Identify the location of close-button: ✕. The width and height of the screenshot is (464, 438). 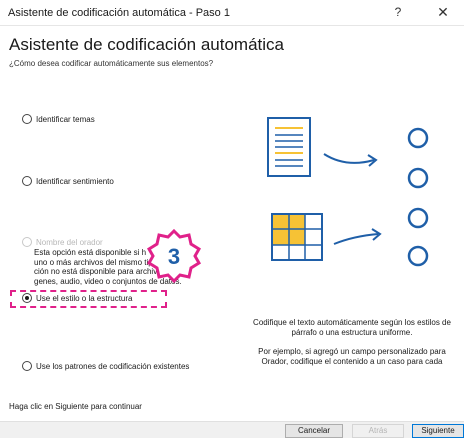
(443, 13).